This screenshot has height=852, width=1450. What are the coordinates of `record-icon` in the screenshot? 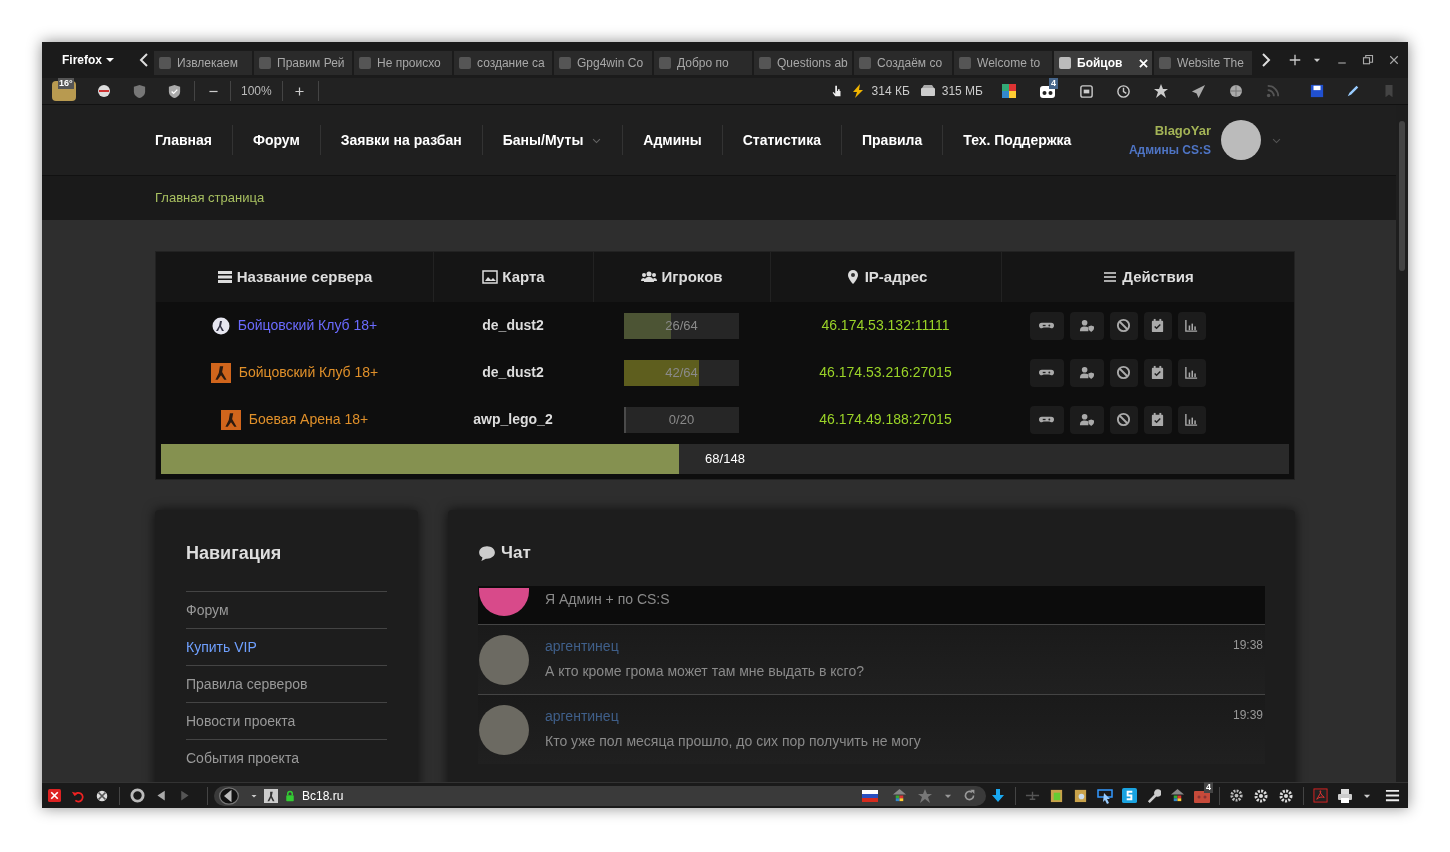 It's located at (137, 795).